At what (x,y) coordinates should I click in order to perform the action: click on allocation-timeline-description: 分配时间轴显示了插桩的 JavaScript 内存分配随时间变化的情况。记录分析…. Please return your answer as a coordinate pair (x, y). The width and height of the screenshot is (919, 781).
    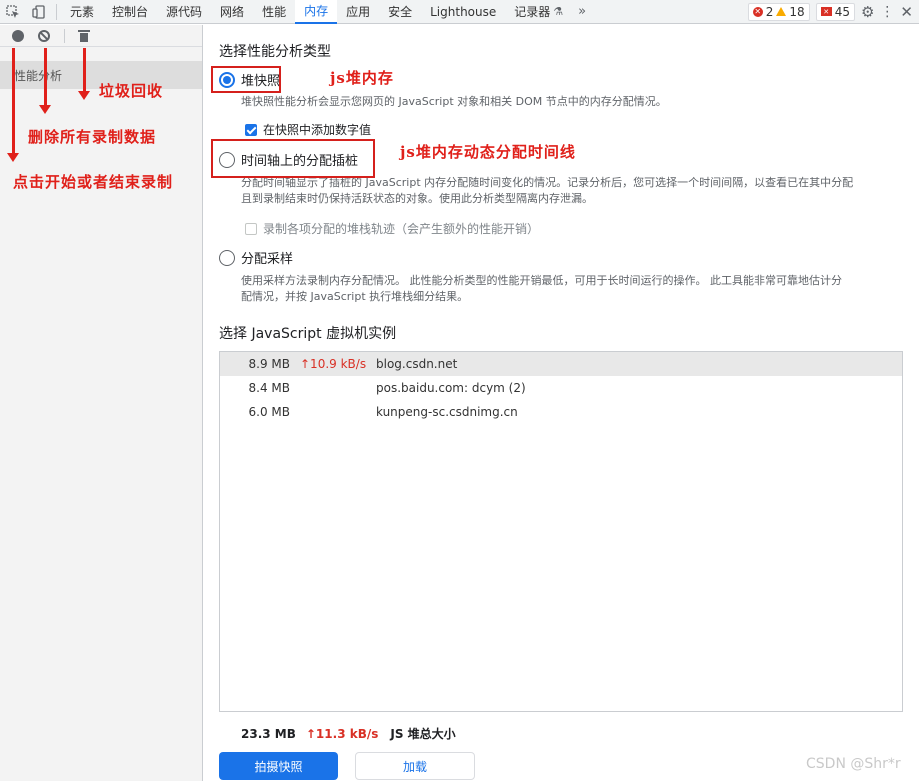
    Looking at the image, I should click on (573, 191).